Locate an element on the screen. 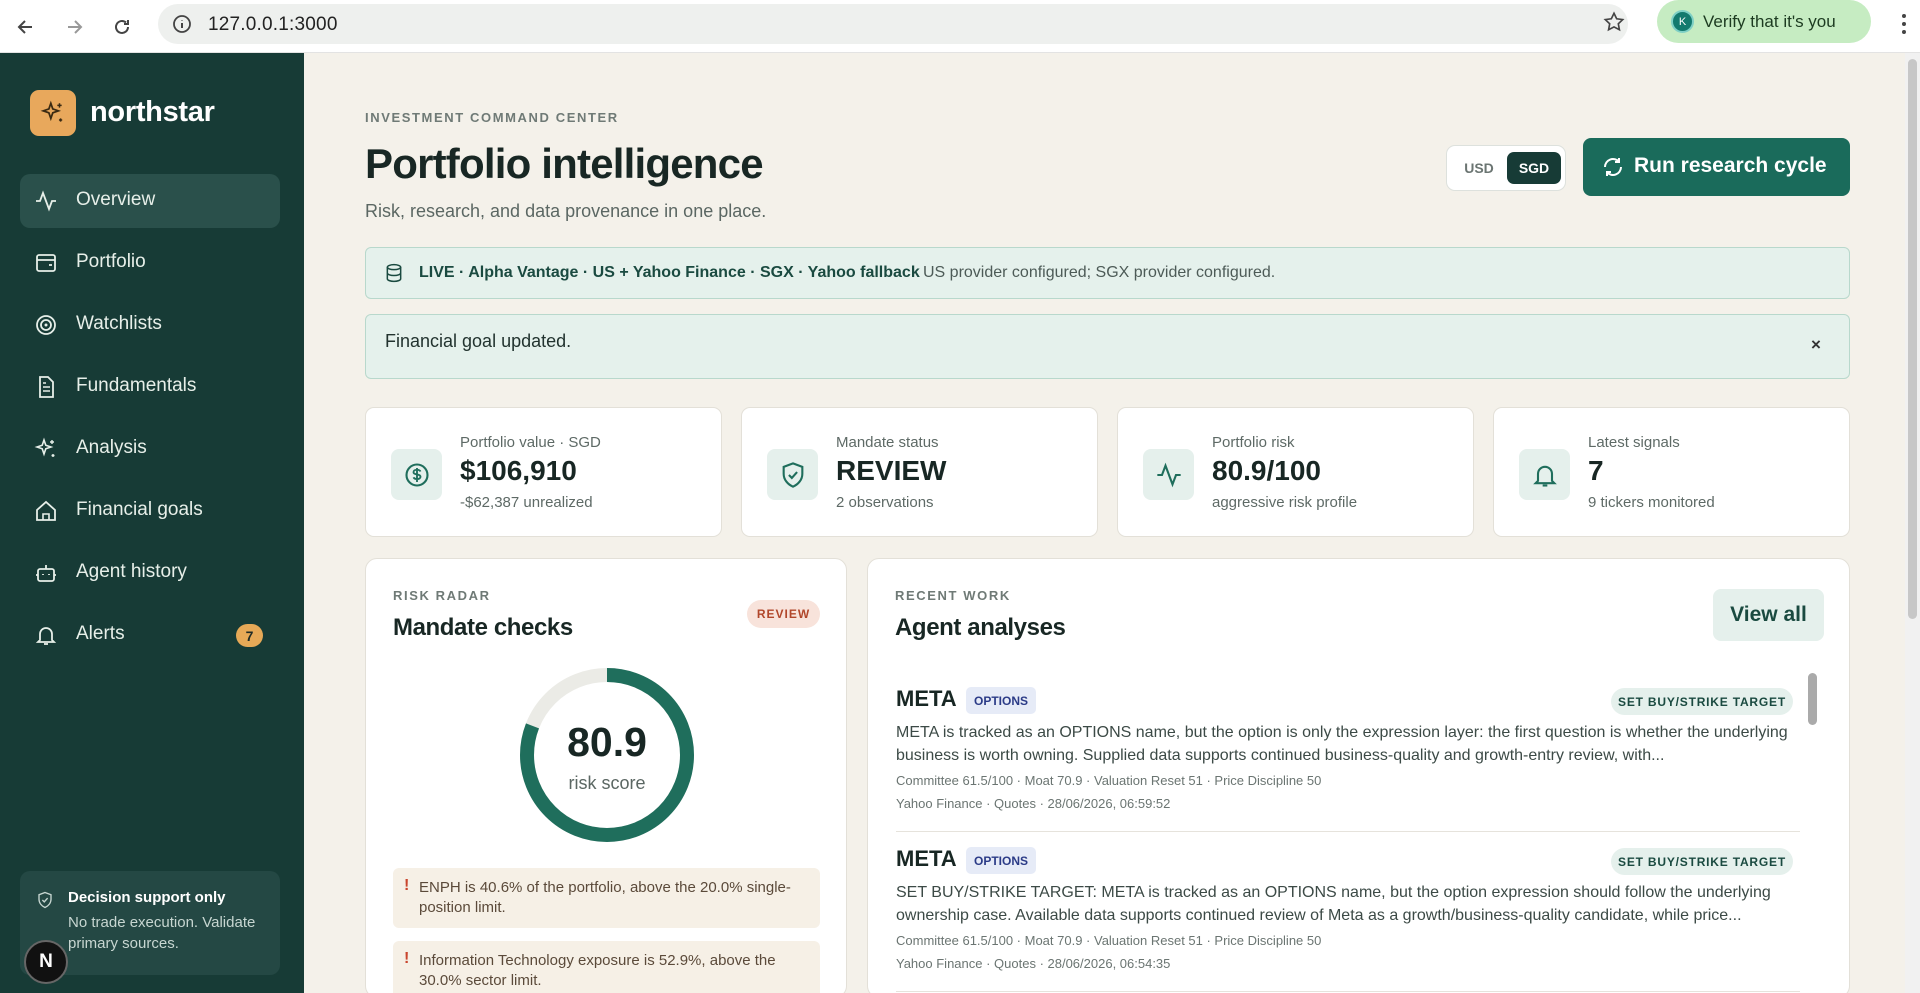  toast-message: Financial goal updated. is located at coordinates (478, 341).